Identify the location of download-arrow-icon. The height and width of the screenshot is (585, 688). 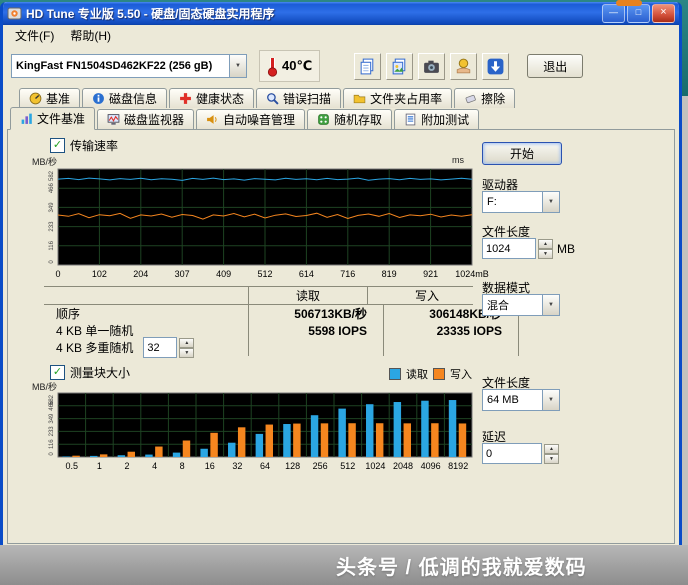
(495, 66).